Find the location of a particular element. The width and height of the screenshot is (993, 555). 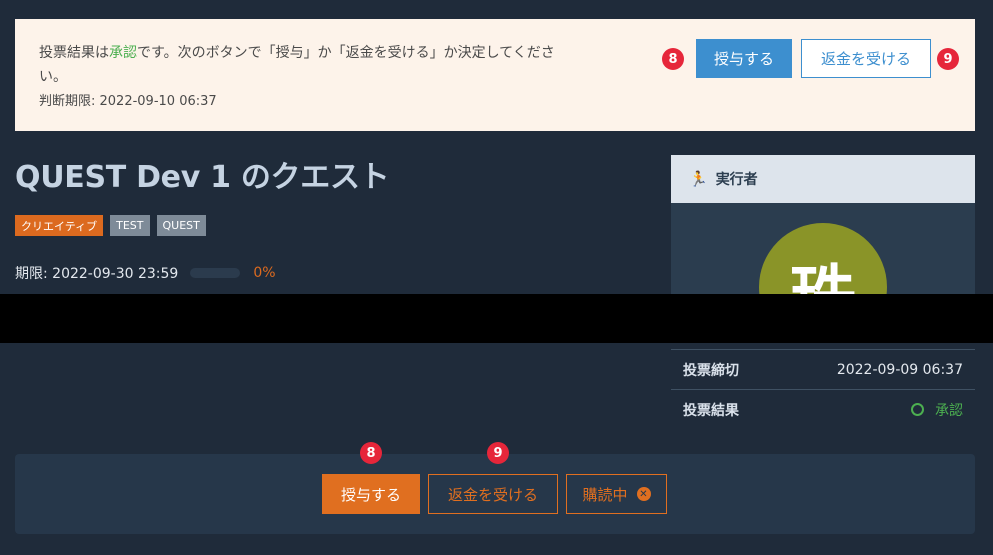

vote-result-label: 投票結果 is located at coordinates (711, 410).